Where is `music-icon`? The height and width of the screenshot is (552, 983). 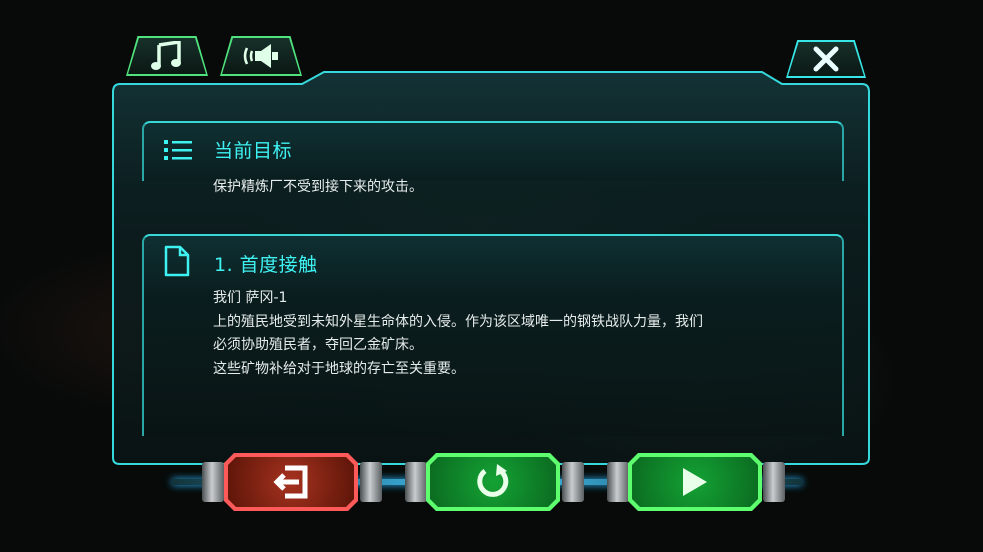
music-icon is located at coordinates (166, 55).